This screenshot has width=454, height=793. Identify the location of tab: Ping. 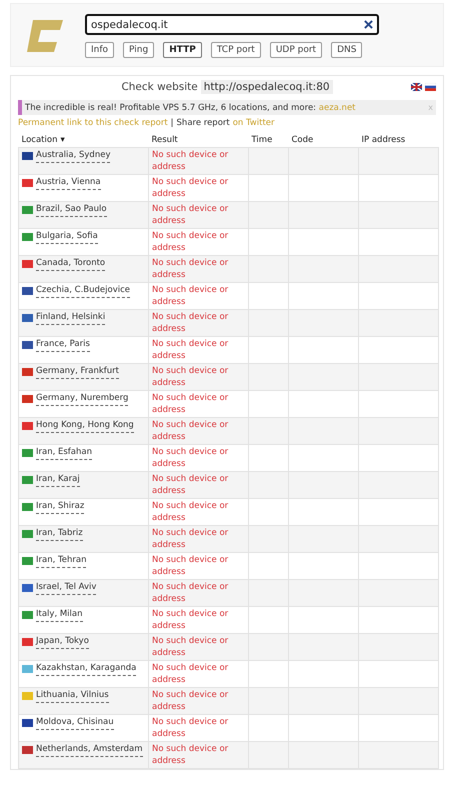
(138, 50).